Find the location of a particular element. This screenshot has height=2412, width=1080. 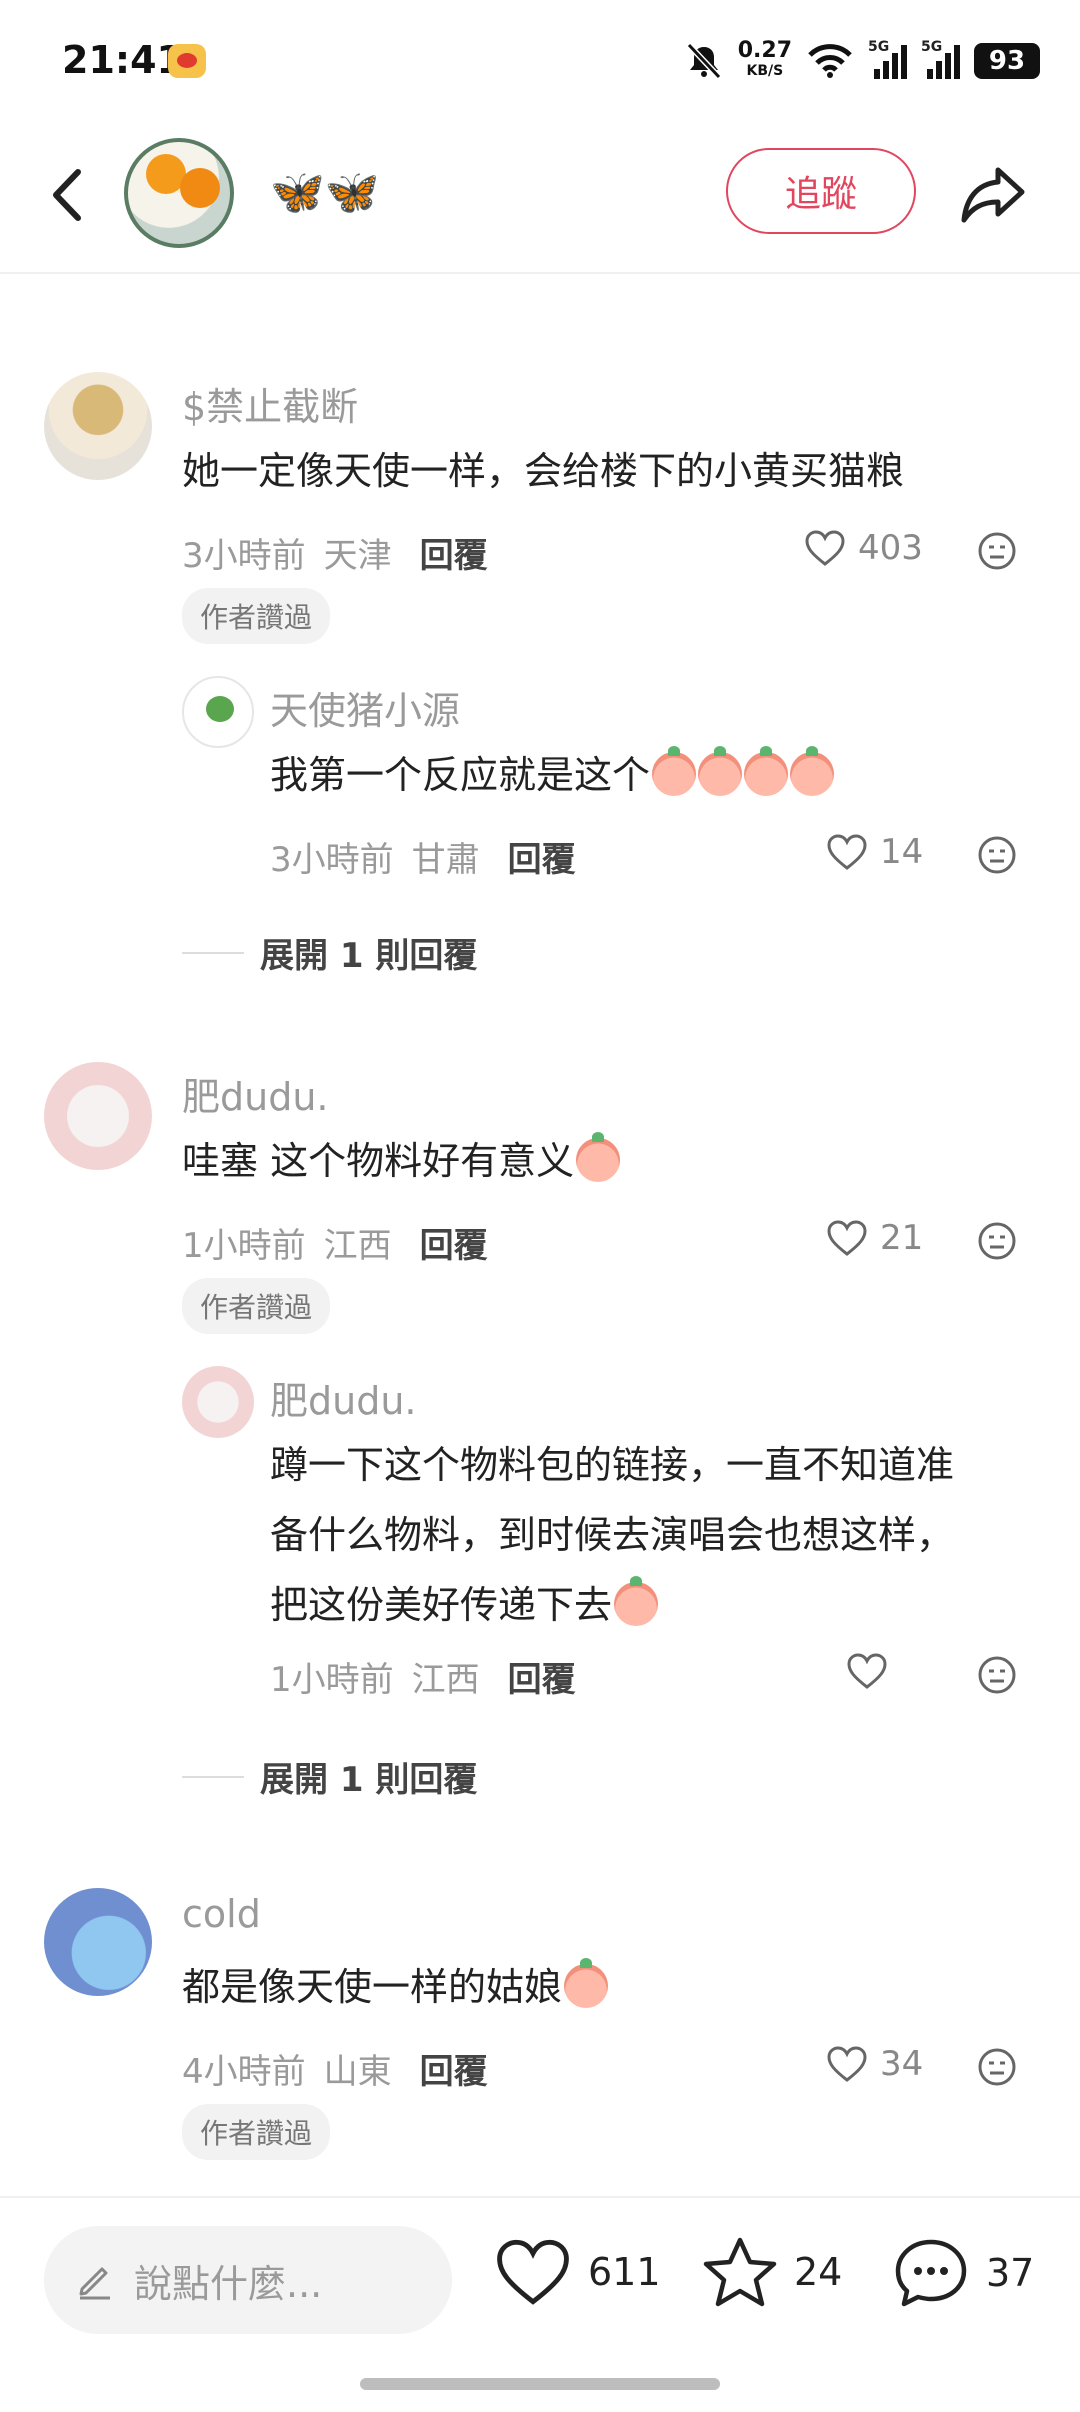

comments-count: 37 is located at coordinates (1010, 2273).